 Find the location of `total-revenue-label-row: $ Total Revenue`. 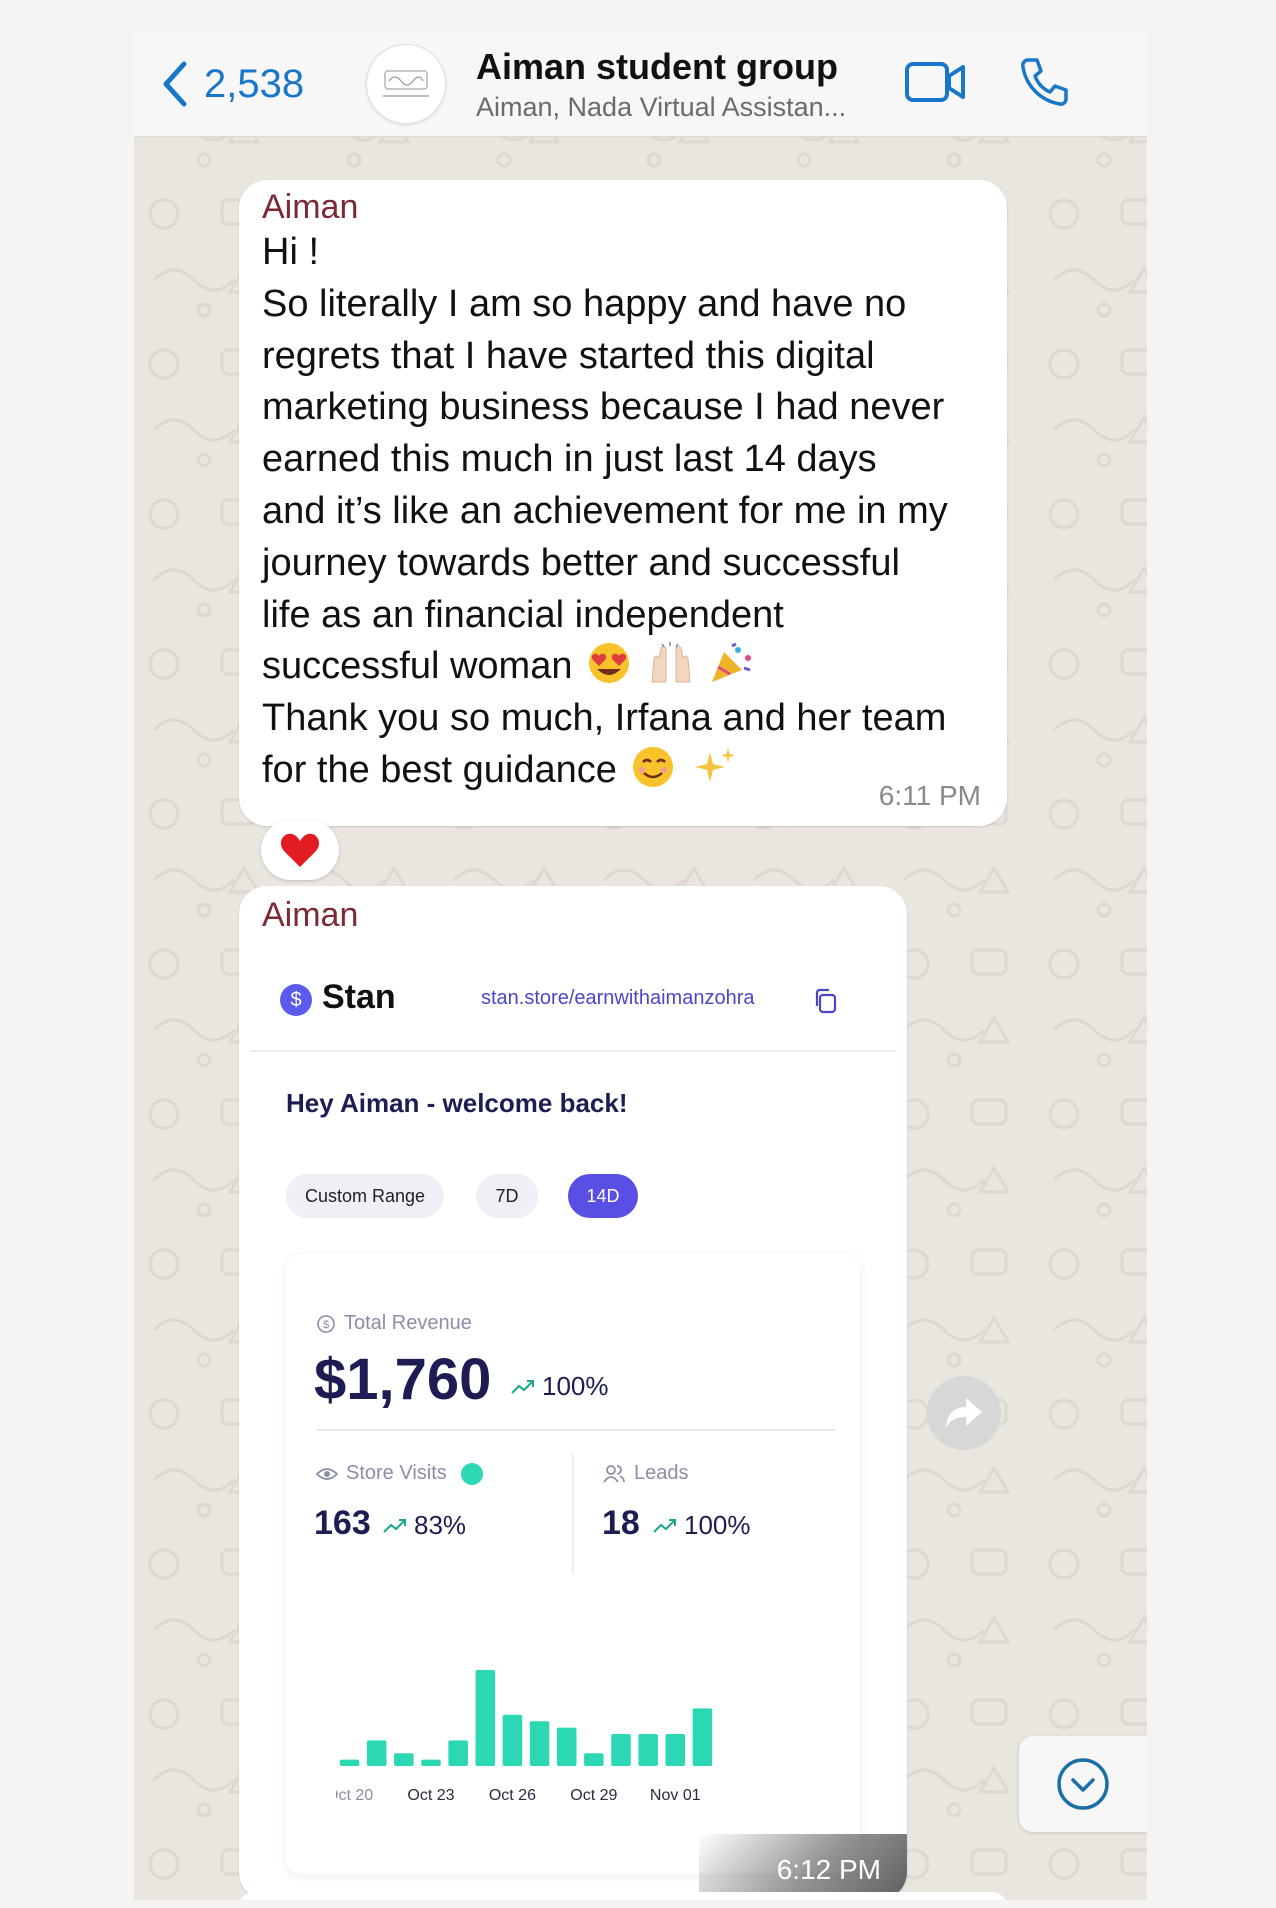

total-revenue-label-row: $ Total Revenue is located at coordinates (394, 1323).